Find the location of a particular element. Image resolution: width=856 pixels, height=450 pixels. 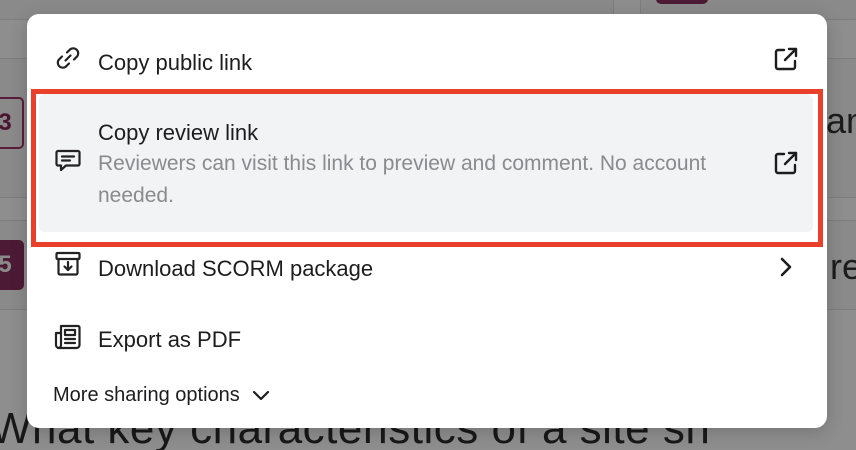

chevron-right-icon is located at coordinates (786, 267).